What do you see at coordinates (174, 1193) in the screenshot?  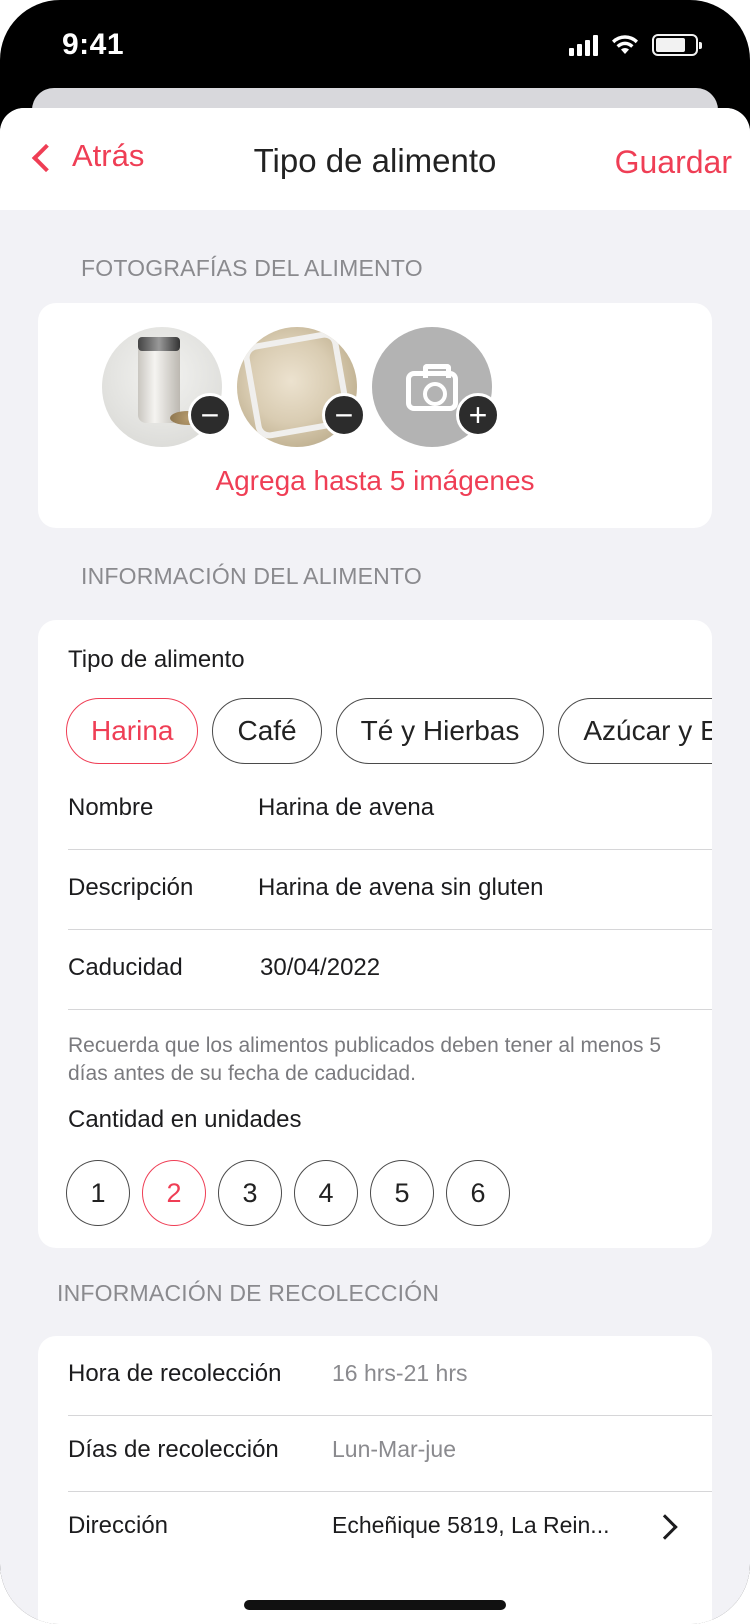 I see `quantity-option-2: 2` at bounding box center [174, 1193].